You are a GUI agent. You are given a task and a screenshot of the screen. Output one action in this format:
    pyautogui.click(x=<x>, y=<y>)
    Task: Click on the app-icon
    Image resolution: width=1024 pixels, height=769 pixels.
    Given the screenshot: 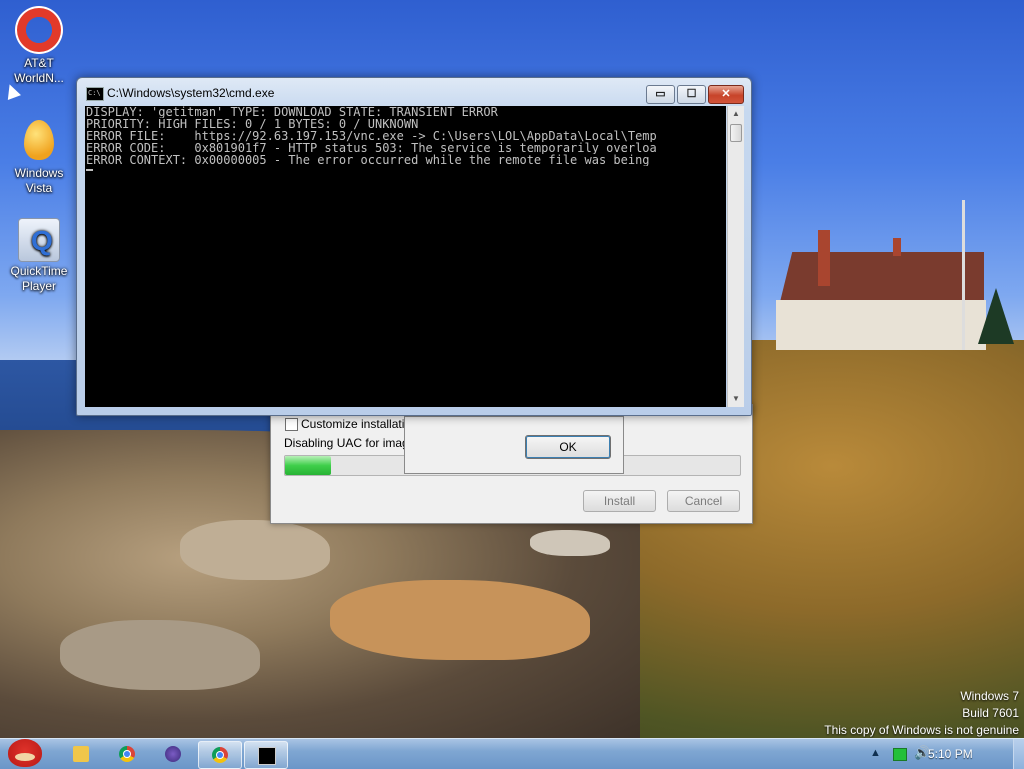 What is the action you would take?
    pyautogui.click(x=173, y=754)
    